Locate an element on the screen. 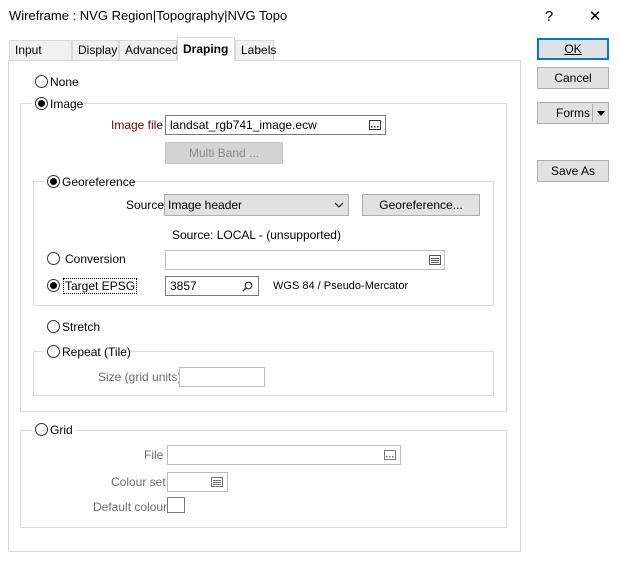  search-icon is located at coordinates (247, 286).